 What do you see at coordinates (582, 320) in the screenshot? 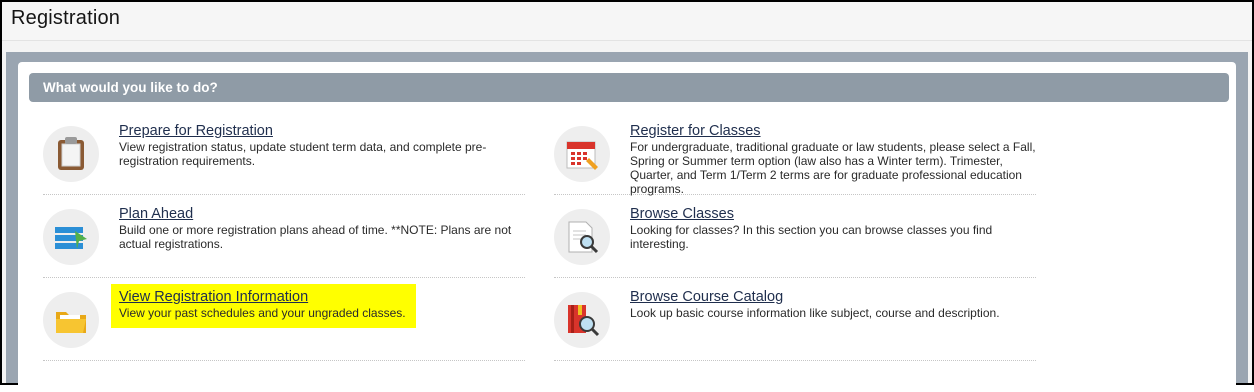
I see `catalog-search-icon` at bounding box center [582, 320].